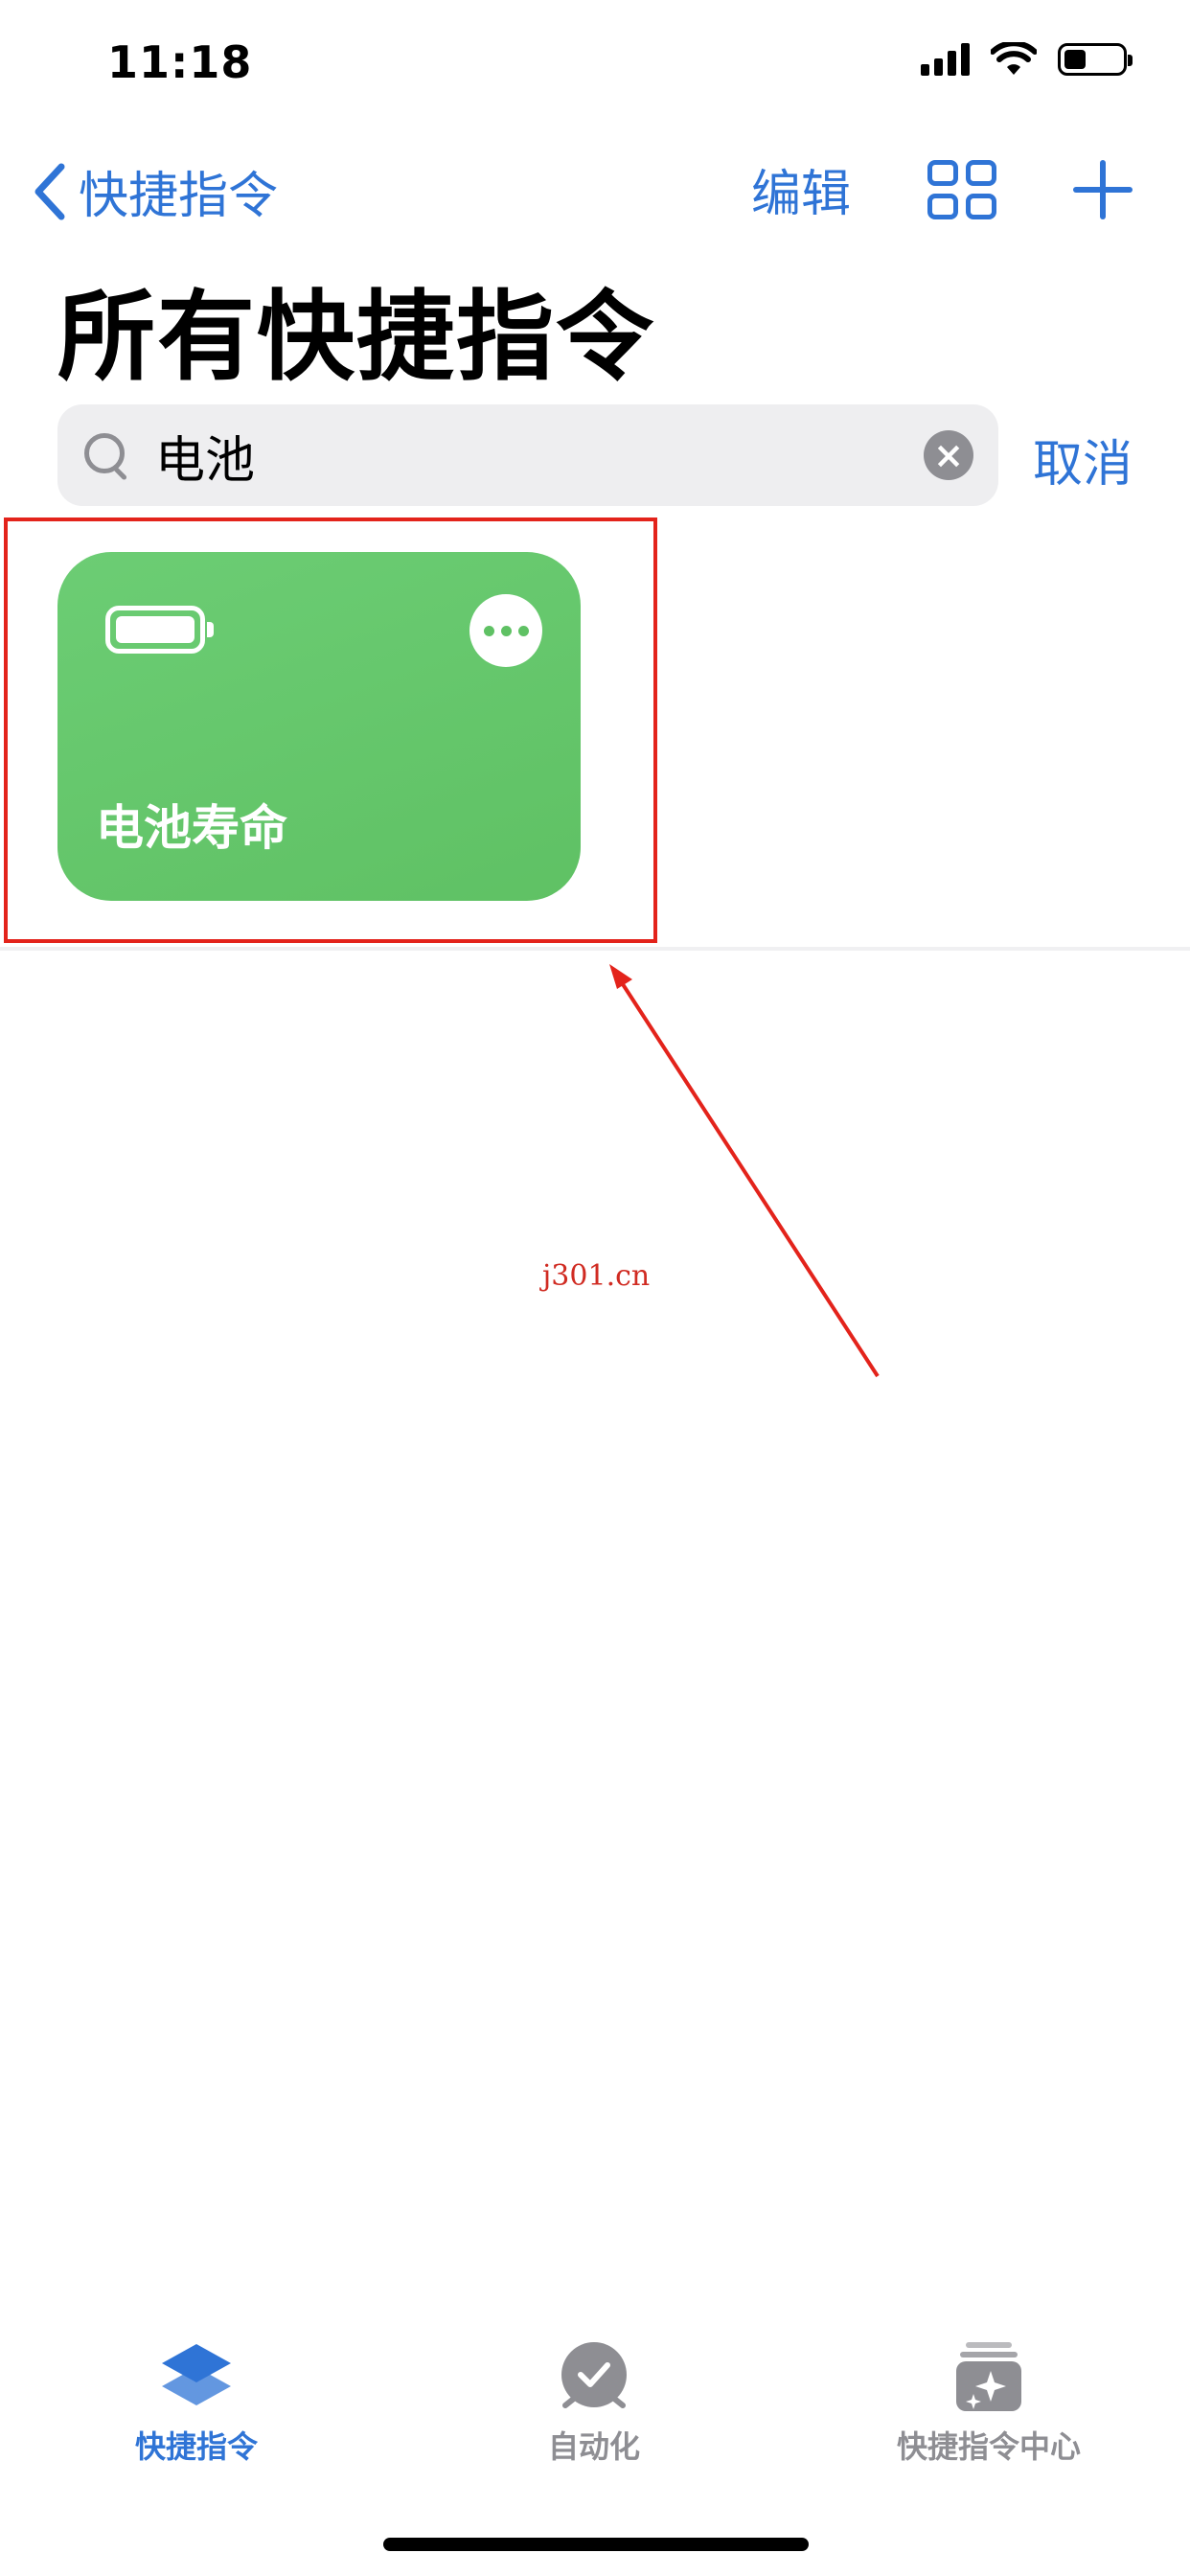  I want to click on stack-layers-icon, so click(197, 2374).